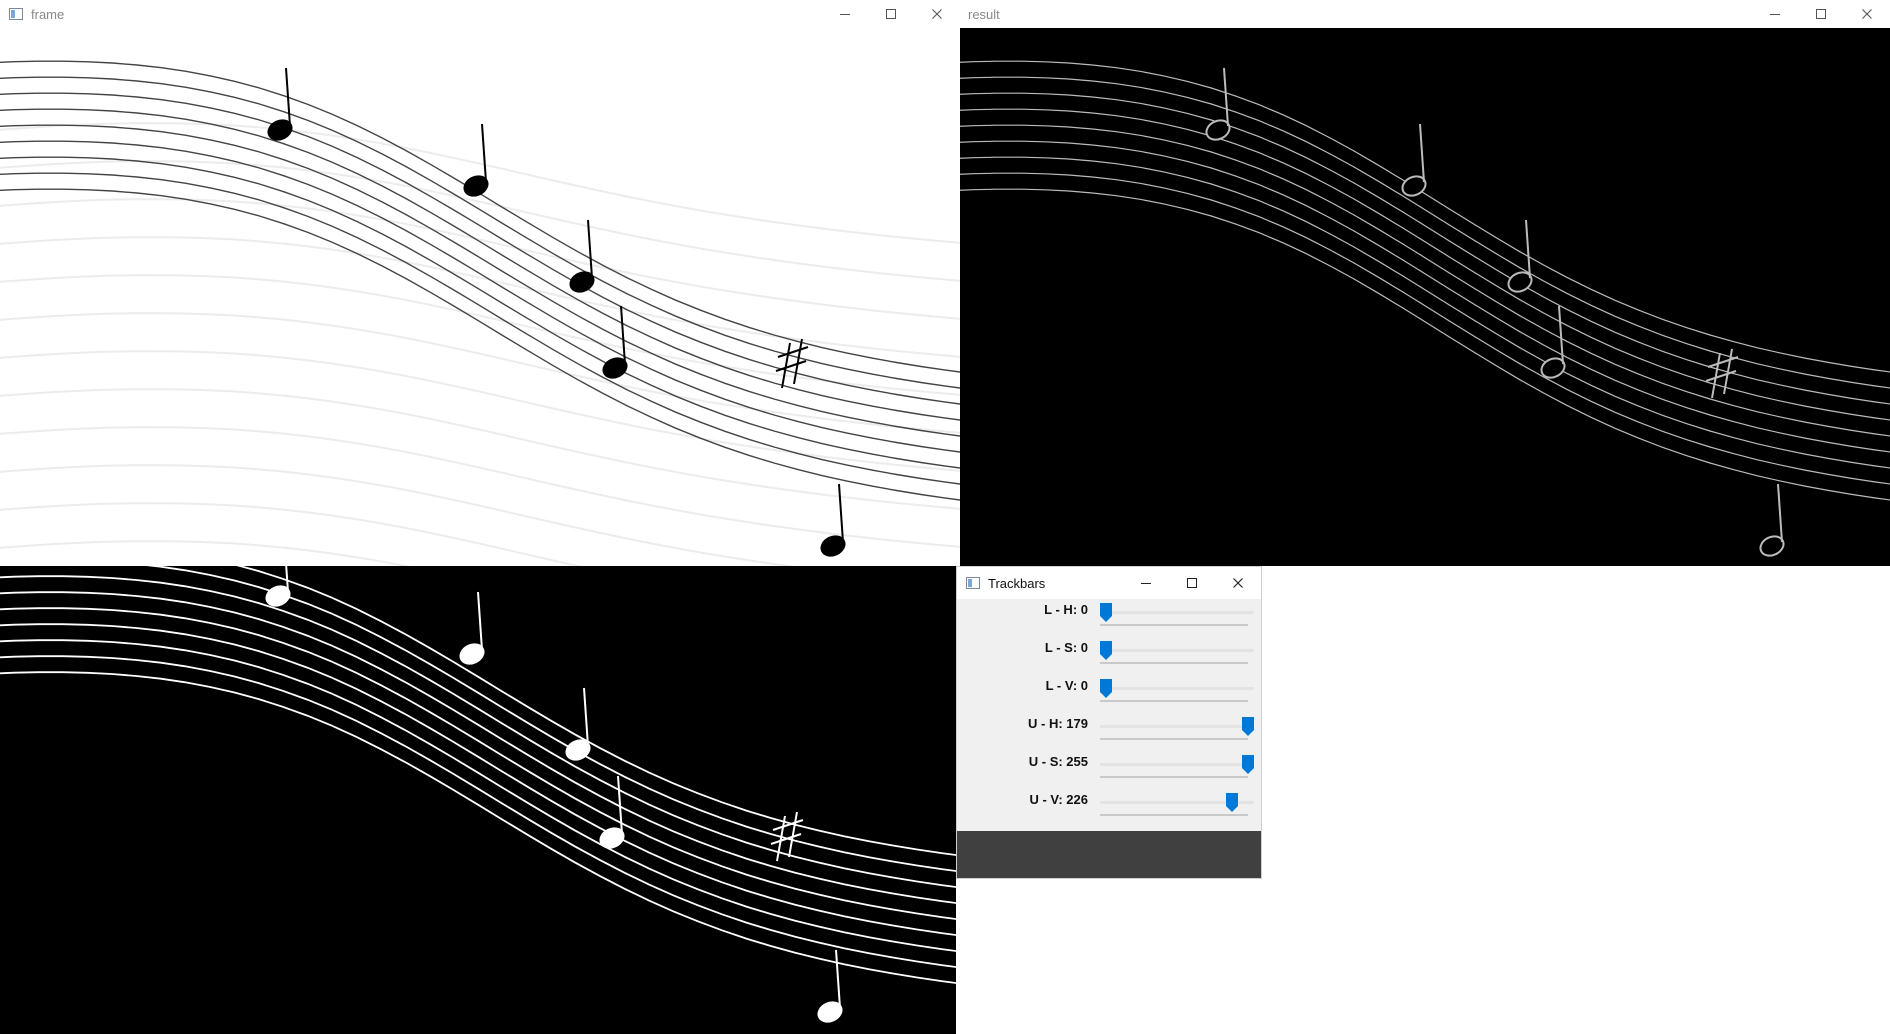  What do you see at coordinates (1017, 583) in the screenshot?
I see `trackbars-window-title: Trackbars` at bounding box center [1017, 583].